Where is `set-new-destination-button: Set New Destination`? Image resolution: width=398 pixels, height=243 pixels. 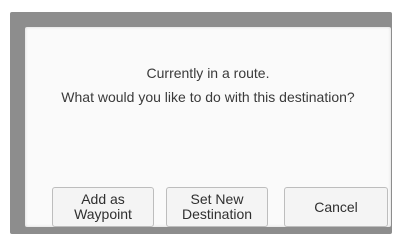 set-new-destination-button: Set New Destination is located at coordinates (217, 207).